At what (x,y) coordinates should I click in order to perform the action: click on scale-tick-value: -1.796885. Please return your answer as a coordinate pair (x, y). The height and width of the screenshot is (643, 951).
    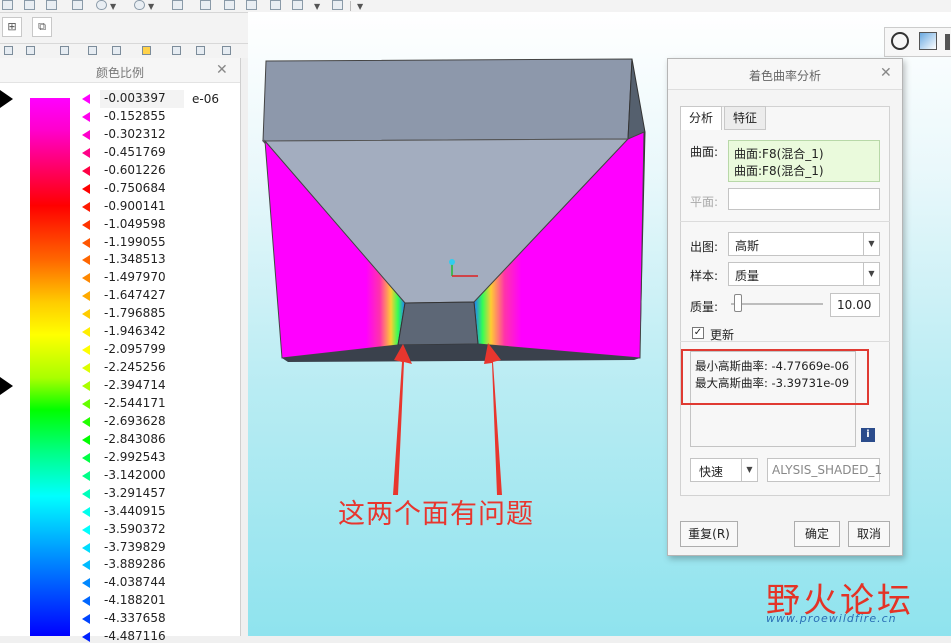
    Looking at the image, I should click on (135, 313).